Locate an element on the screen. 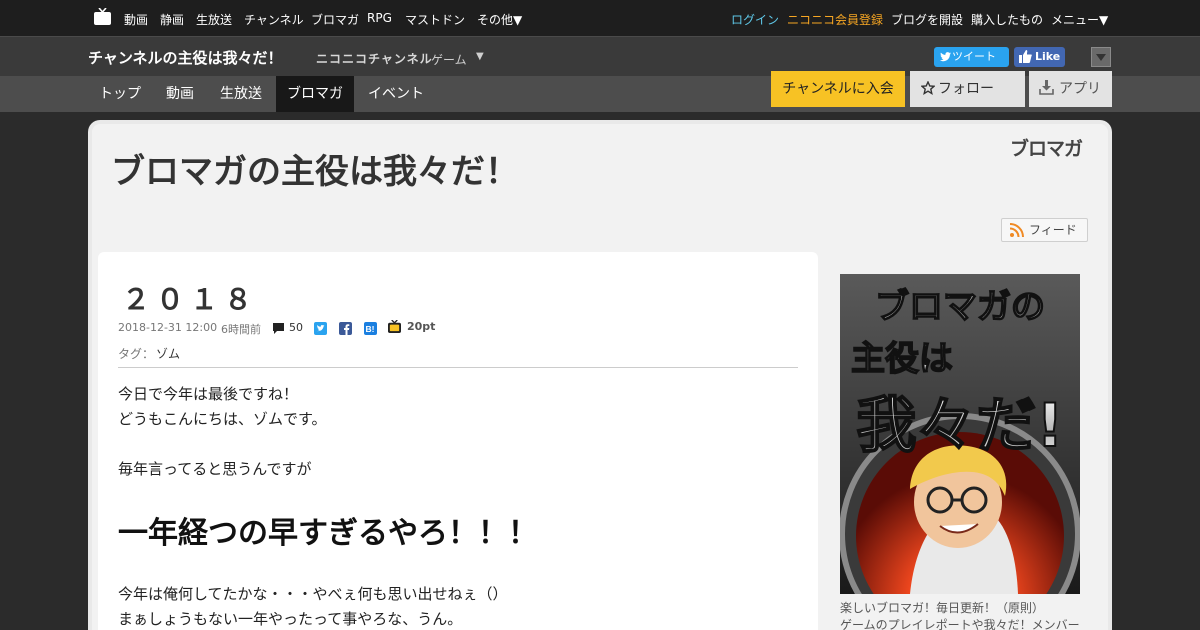 This screenshot has width=1200, height=630. hatena-bookmark-icon: B! is located at coordinates (370, 328).